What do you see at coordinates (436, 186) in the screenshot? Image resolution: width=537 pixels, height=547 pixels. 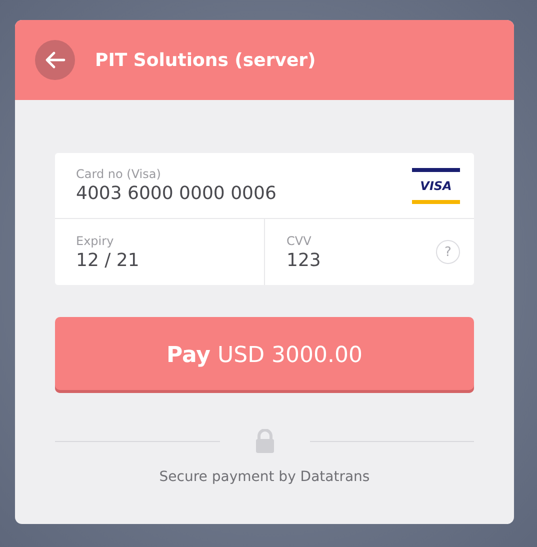 I see `visa-logo: VISA` at bounding box center [436, 186].